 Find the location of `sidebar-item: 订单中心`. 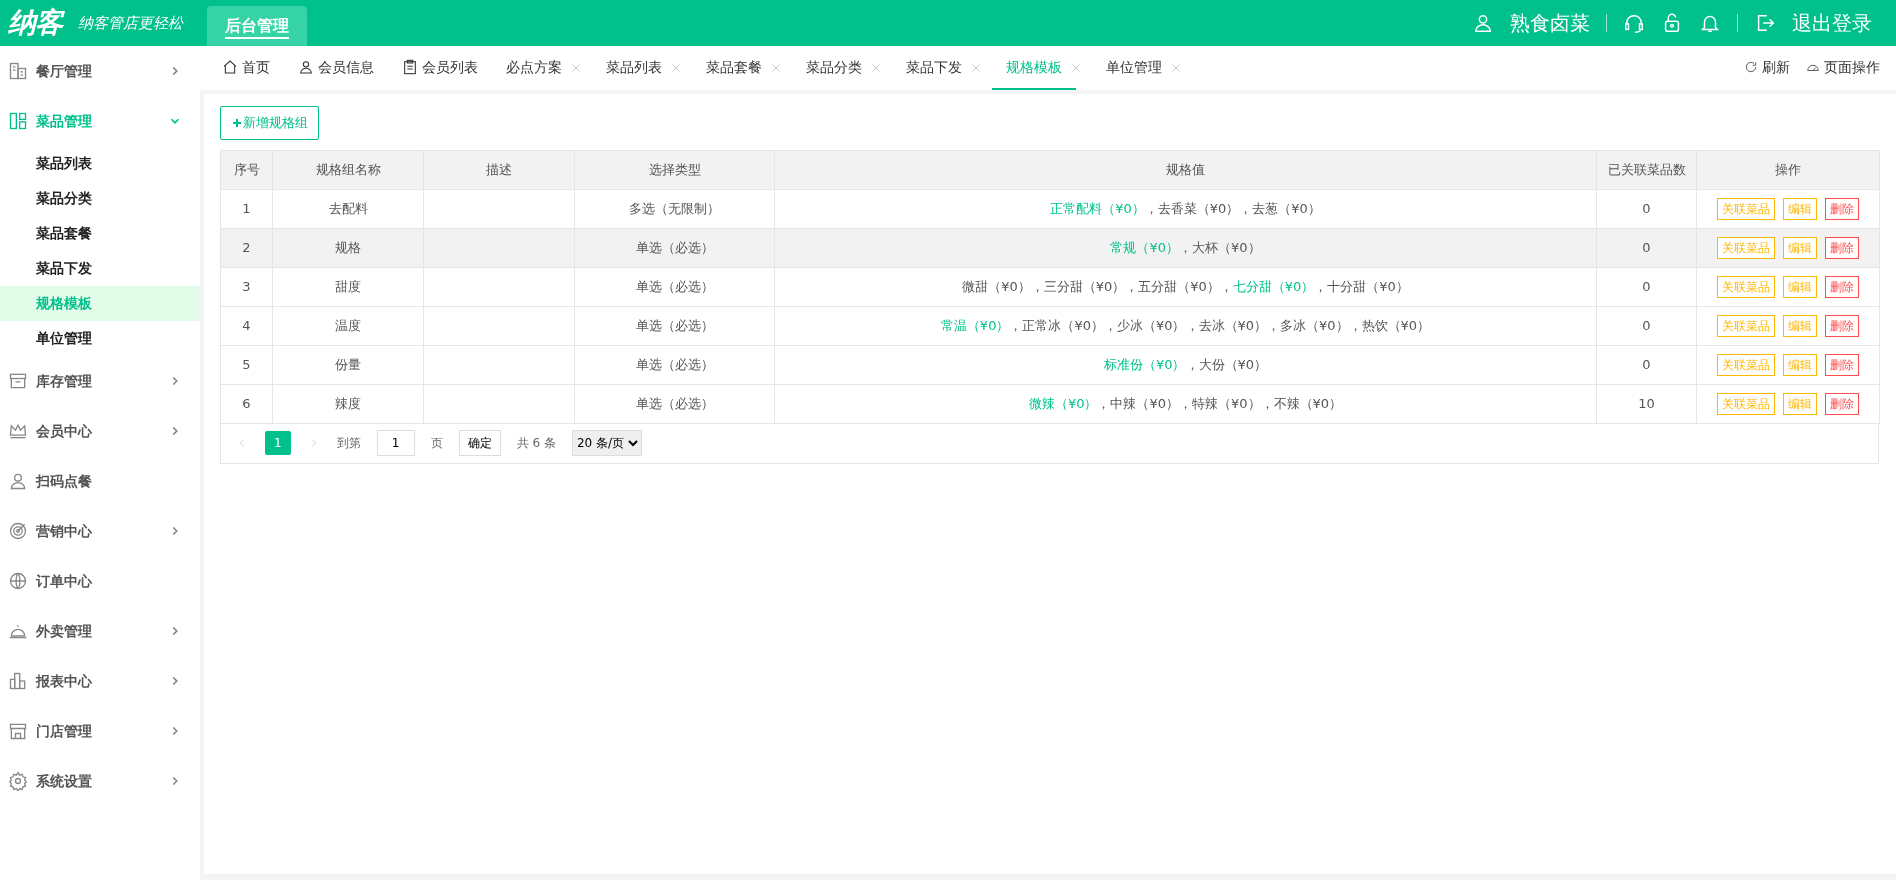

sidebar-item: 订单中心 is located at coordinates (100, 581).